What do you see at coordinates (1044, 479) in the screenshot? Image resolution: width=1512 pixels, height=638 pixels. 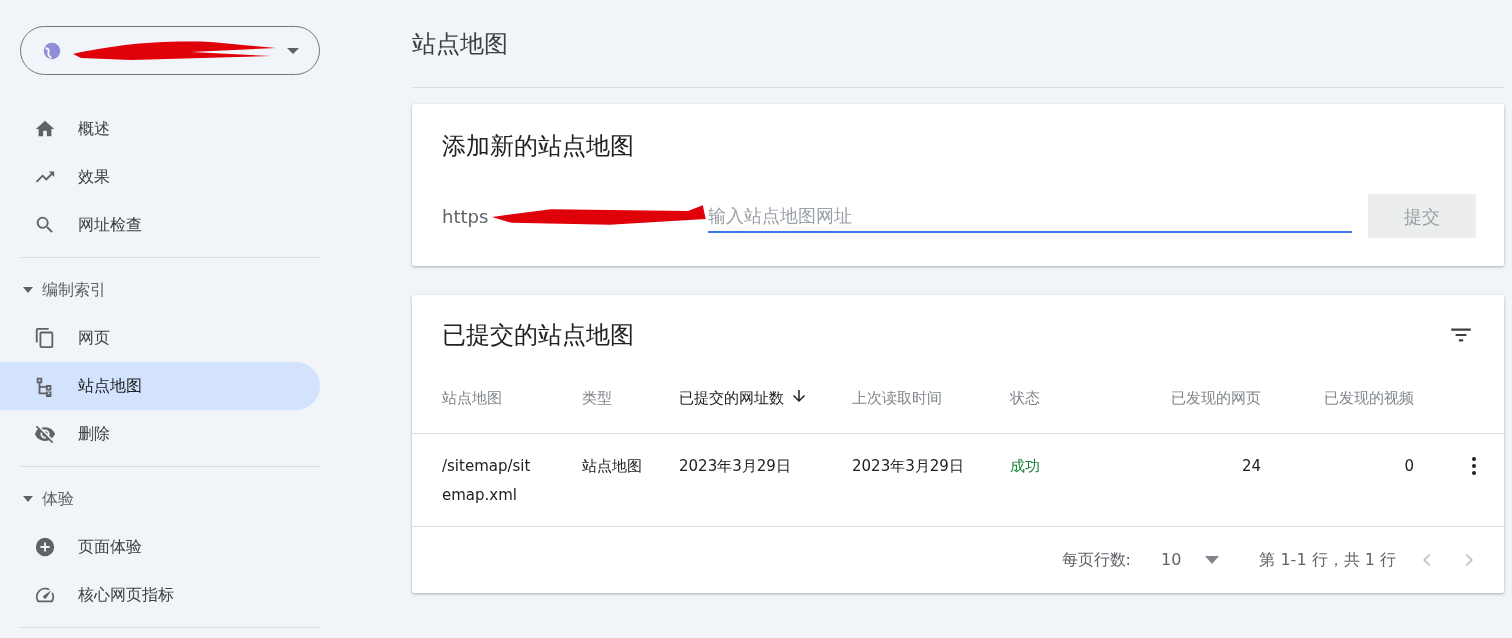 I see `status-text: 成功` at bounding box center [1044, 479].